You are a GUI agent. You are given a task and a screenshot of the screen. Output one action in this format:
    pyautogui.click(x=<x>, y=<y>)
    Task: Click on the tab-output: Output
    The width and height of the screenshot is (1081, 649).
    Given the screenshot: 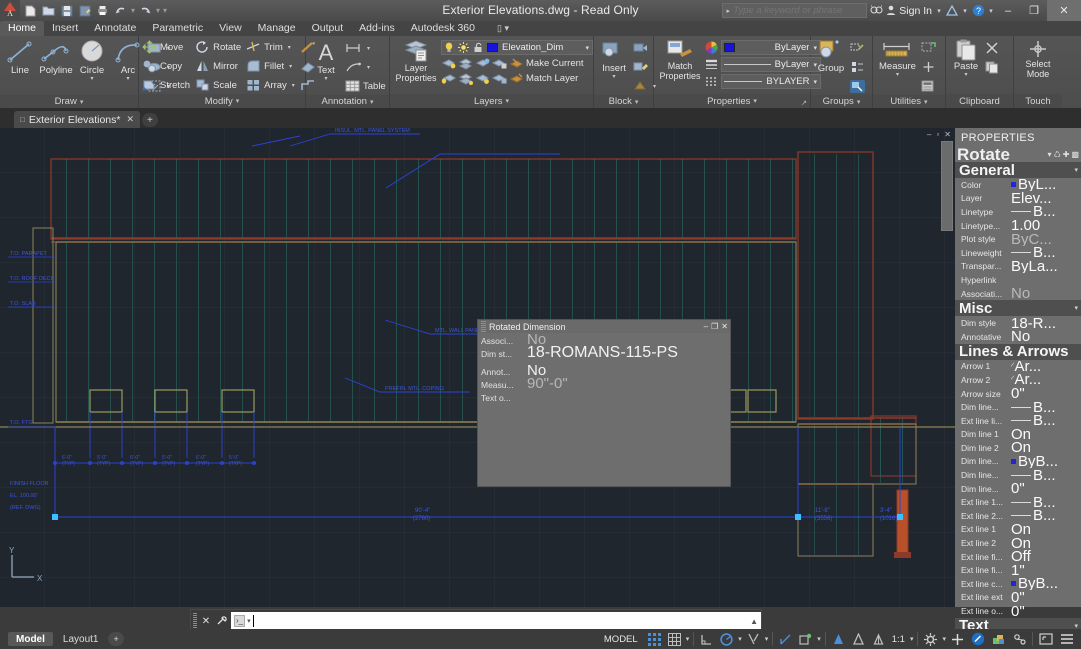 What is the action you would take?
    pyautogui.click(x=328, y=28)
    